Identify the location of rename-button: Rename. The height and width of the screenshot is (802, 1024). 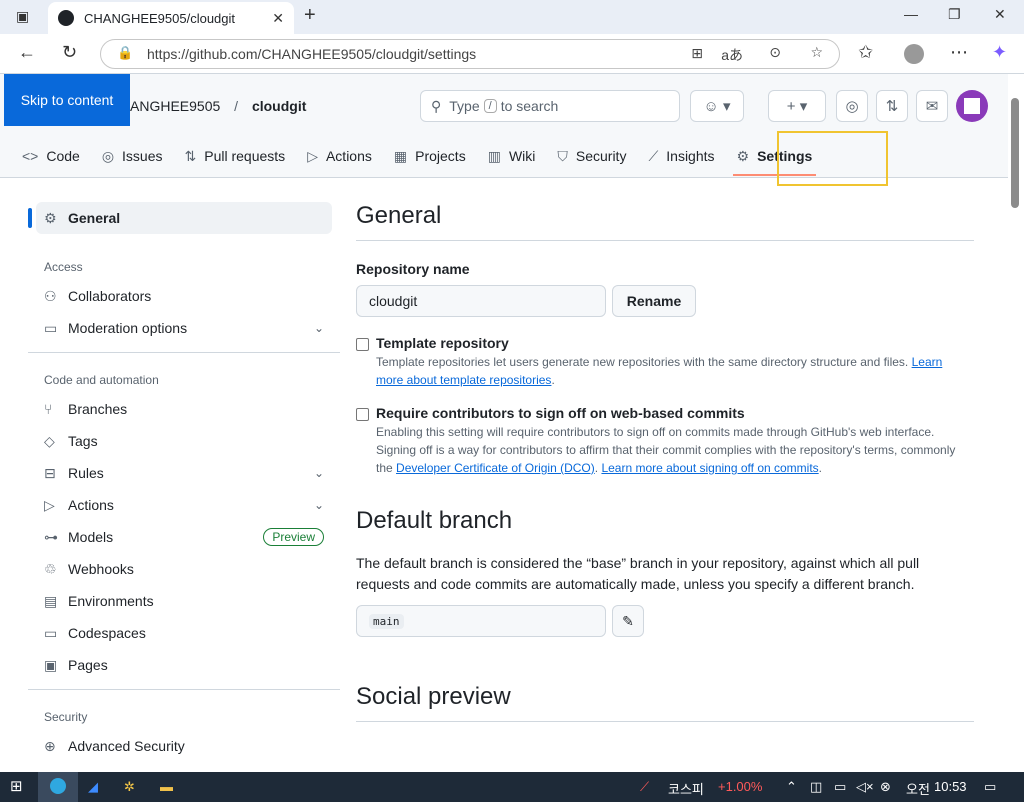
(654, 301).